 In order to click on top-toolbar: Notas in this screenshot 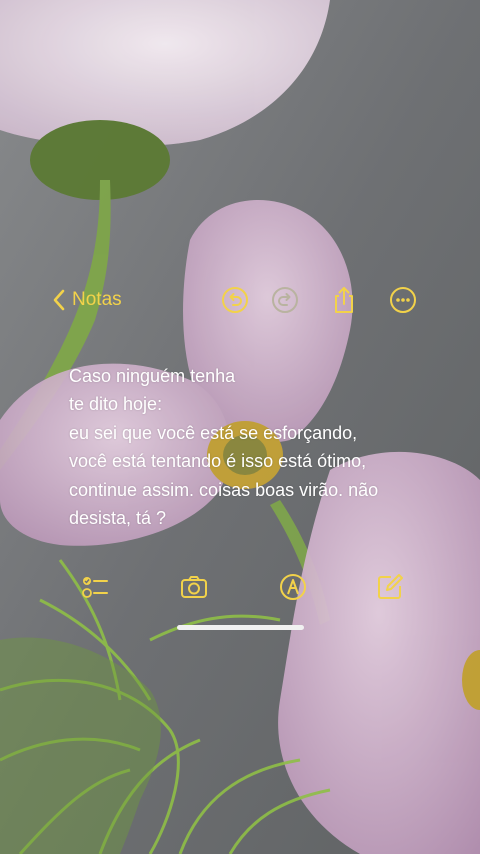, I will do `click(240, 300)`.